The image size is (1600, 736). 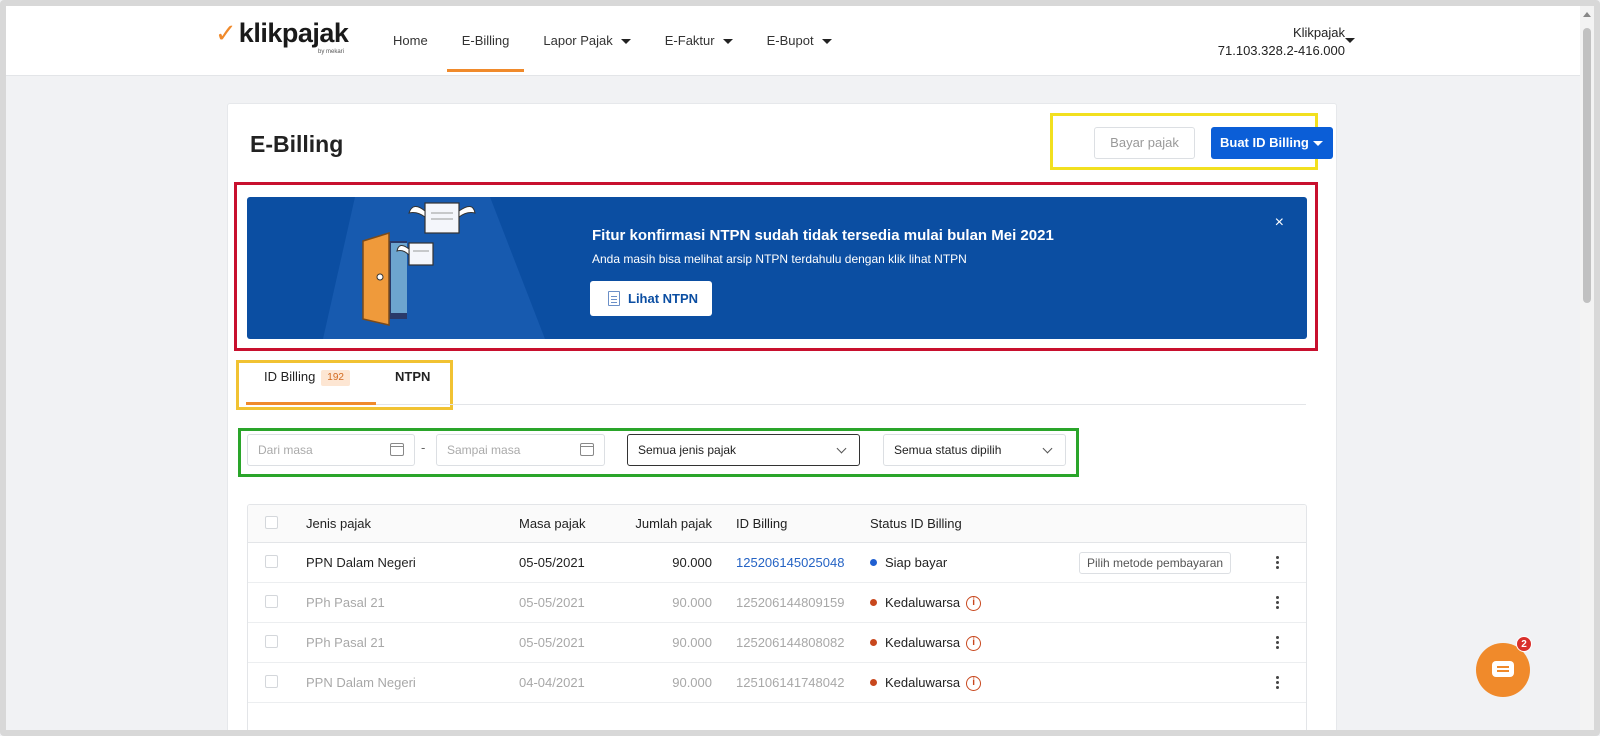 What do you see at coordinates (1350, 40) in the screenshot?
I see `account-caret-icon` at bounding box center [1350, 40].